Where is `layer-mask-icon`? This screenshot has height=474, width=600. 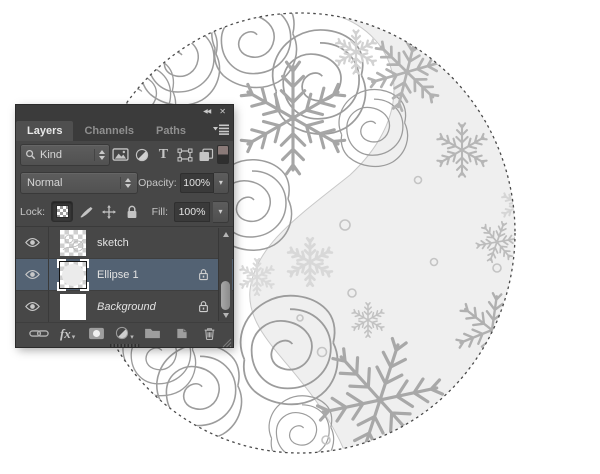 layer-mask-icon is located at coordinates (96, 333).